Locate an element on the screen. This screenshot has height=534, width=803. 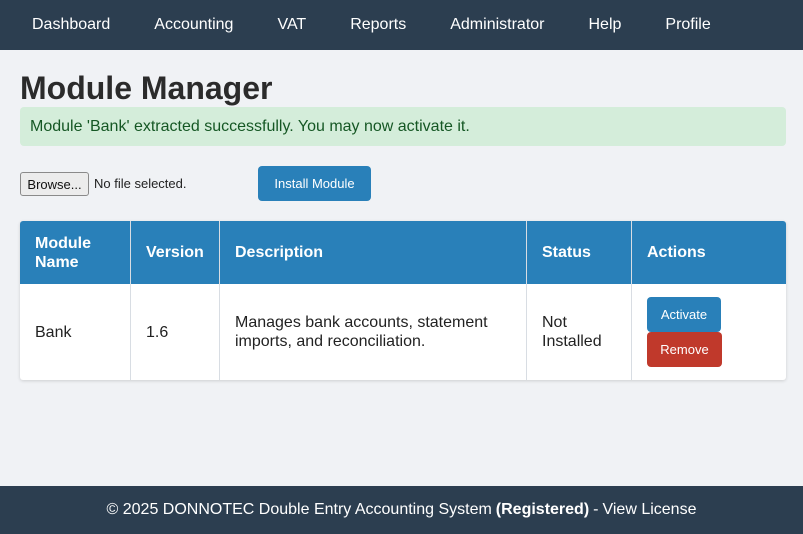
footer-registered-label: (Registered) is located at coordinates (542, 509).